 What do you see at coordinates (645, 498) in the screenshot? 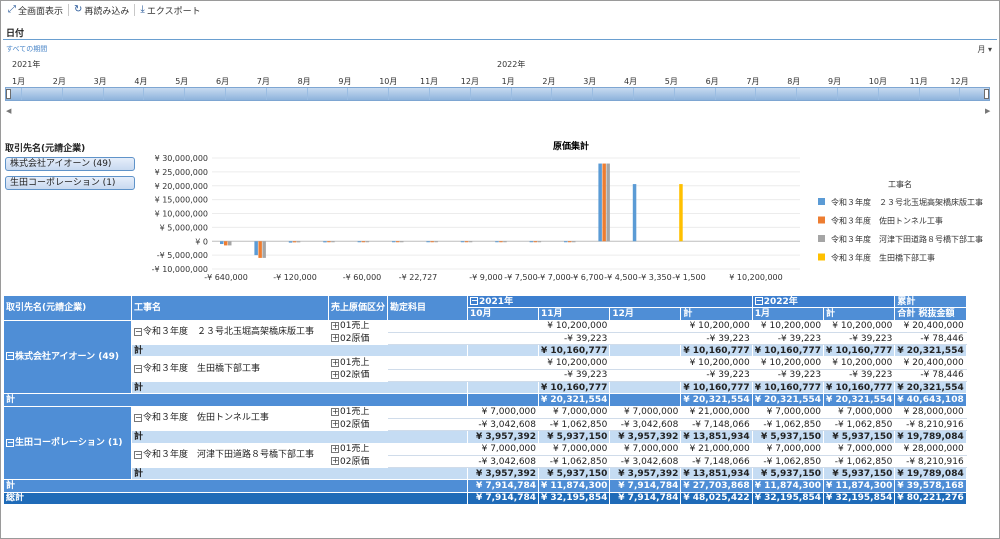
I see `grand-total-cell: ¥ 7,914,784` at bounding box center [645, 498].